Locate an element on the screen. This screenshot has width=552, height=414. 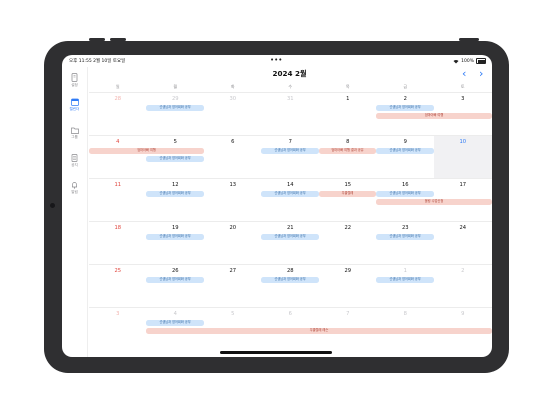
day-cell: 31 is located at coordinates (291, 99).